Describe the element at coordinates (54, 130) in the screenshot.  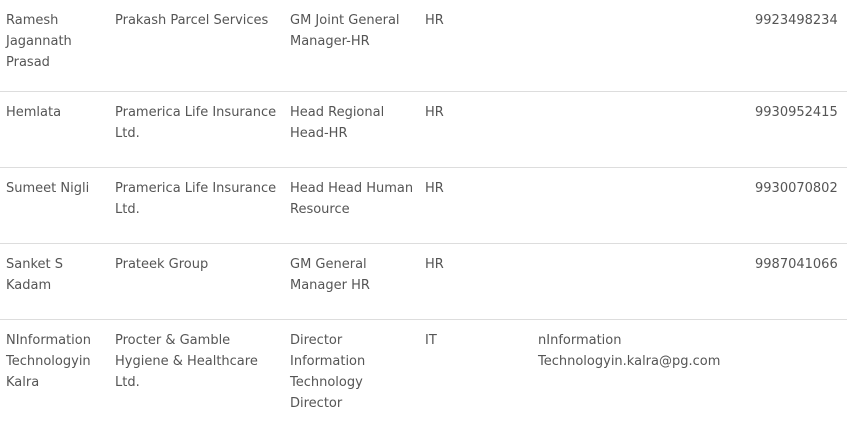
I see `contact-name-cell: Hemlata` at that location.